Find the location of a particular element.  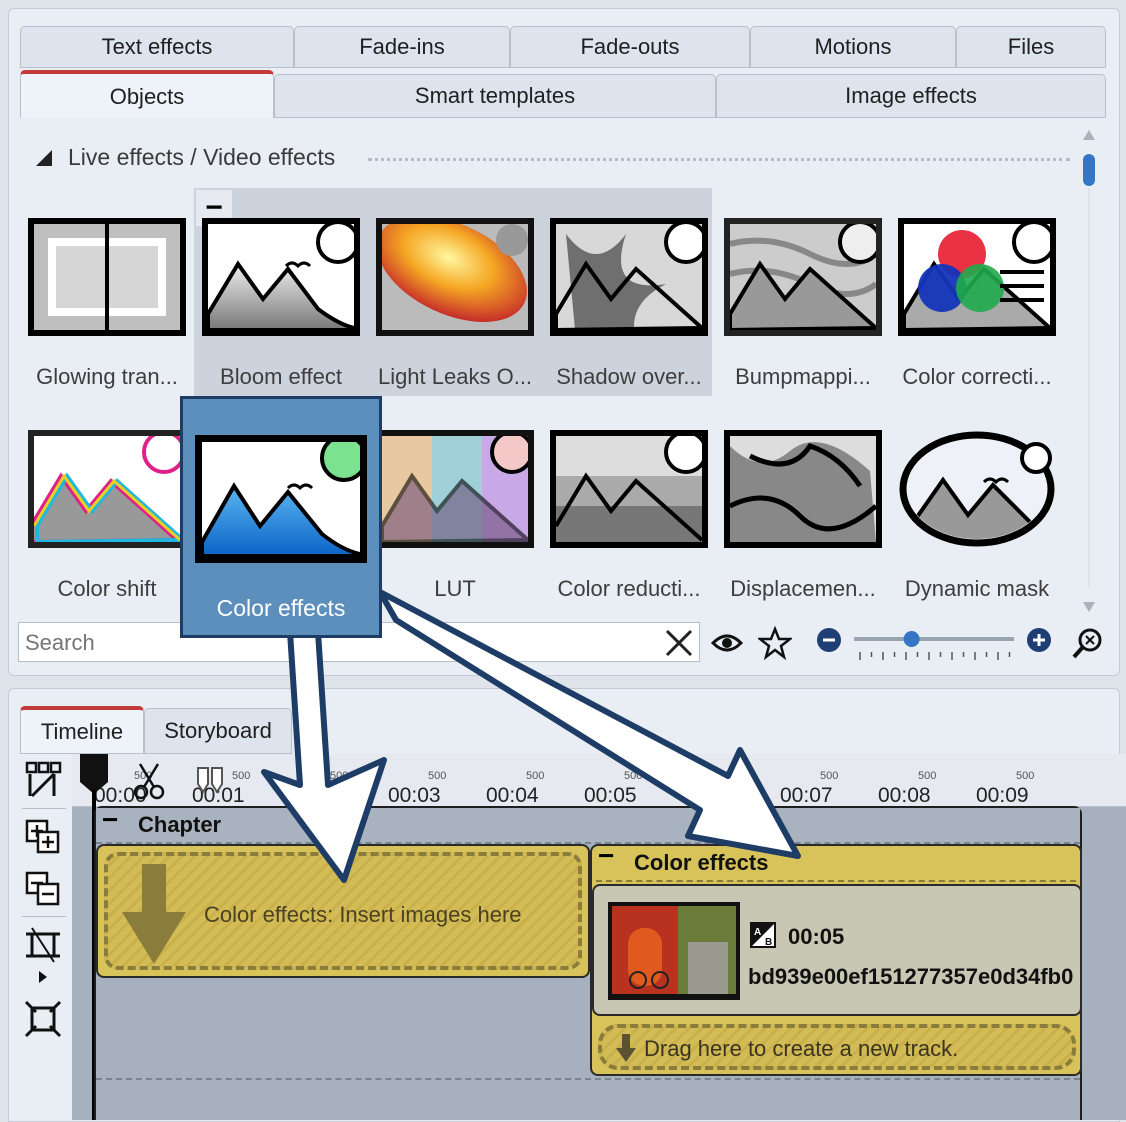

effect-tile-bloom: Bloom effect is located at coordinates (281, 308).